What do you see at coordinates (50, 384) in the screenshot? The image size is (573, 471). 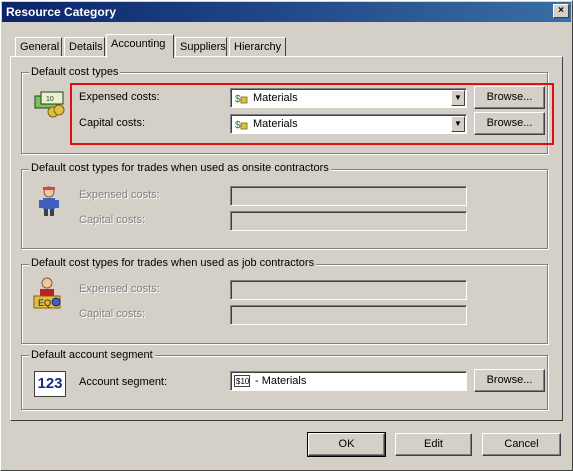 I see `number-123-icon: 123` at bounding box center [50, 384].